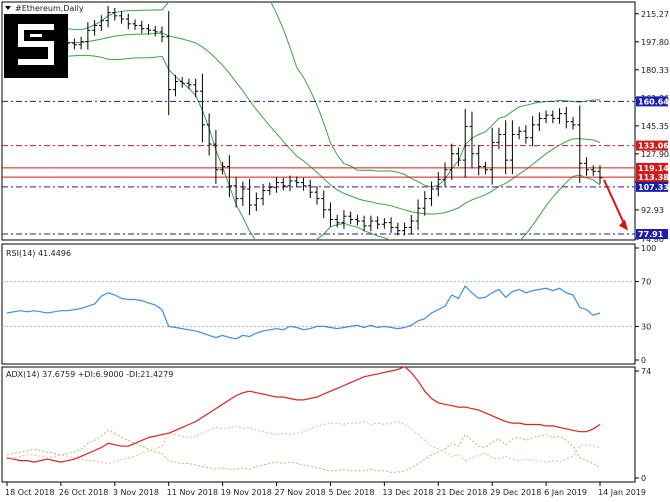 The image size is (670, 502). What do you see at coordinates (29, 492) in the screenshot?
I see `x-tick-label: 18 Oct 2018` at bounding box center [29, 492].